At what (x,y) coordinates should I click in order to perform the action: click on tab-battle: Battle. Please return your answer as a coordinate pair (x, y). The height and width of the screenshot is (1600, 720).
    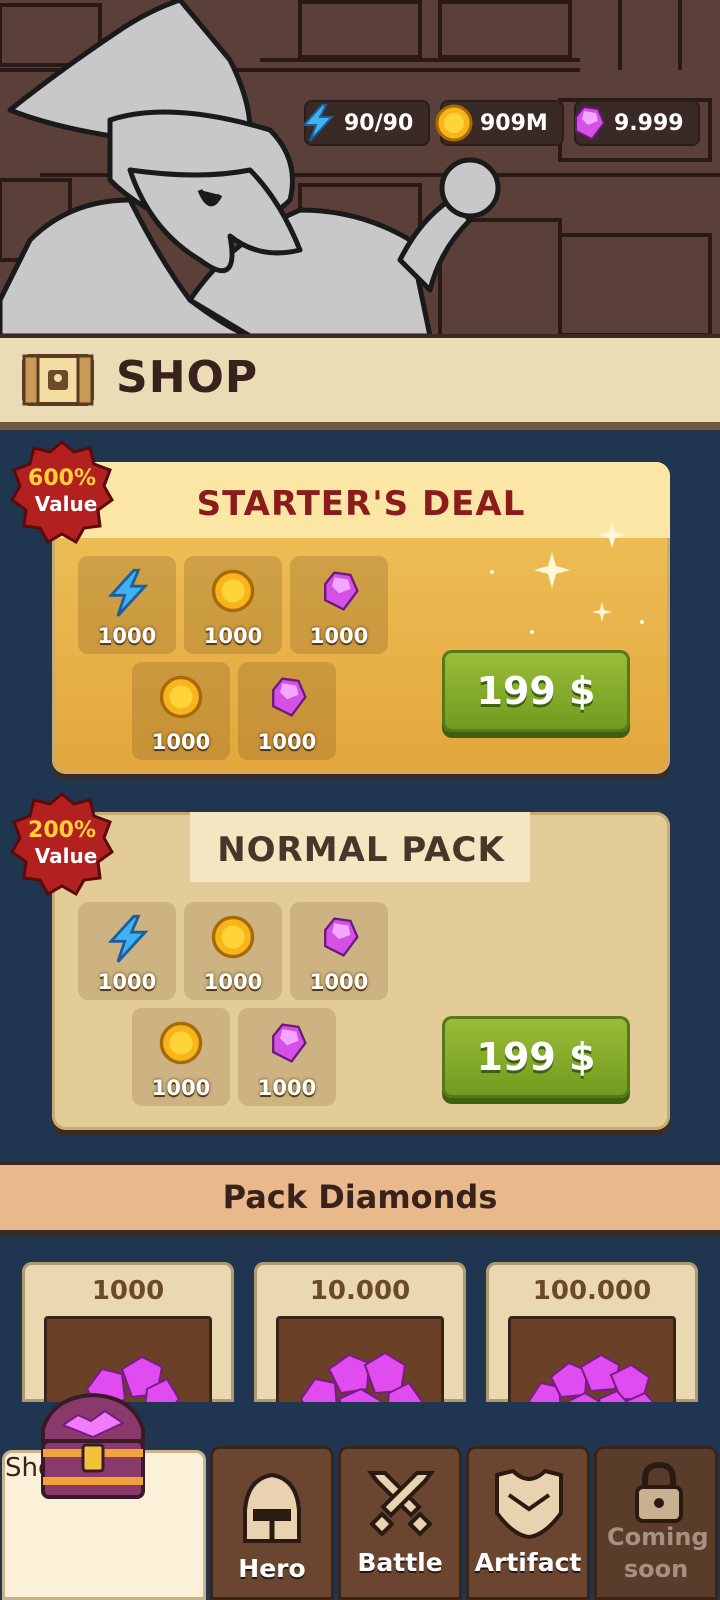
    Looking at the image, I should click on (400, 1523).